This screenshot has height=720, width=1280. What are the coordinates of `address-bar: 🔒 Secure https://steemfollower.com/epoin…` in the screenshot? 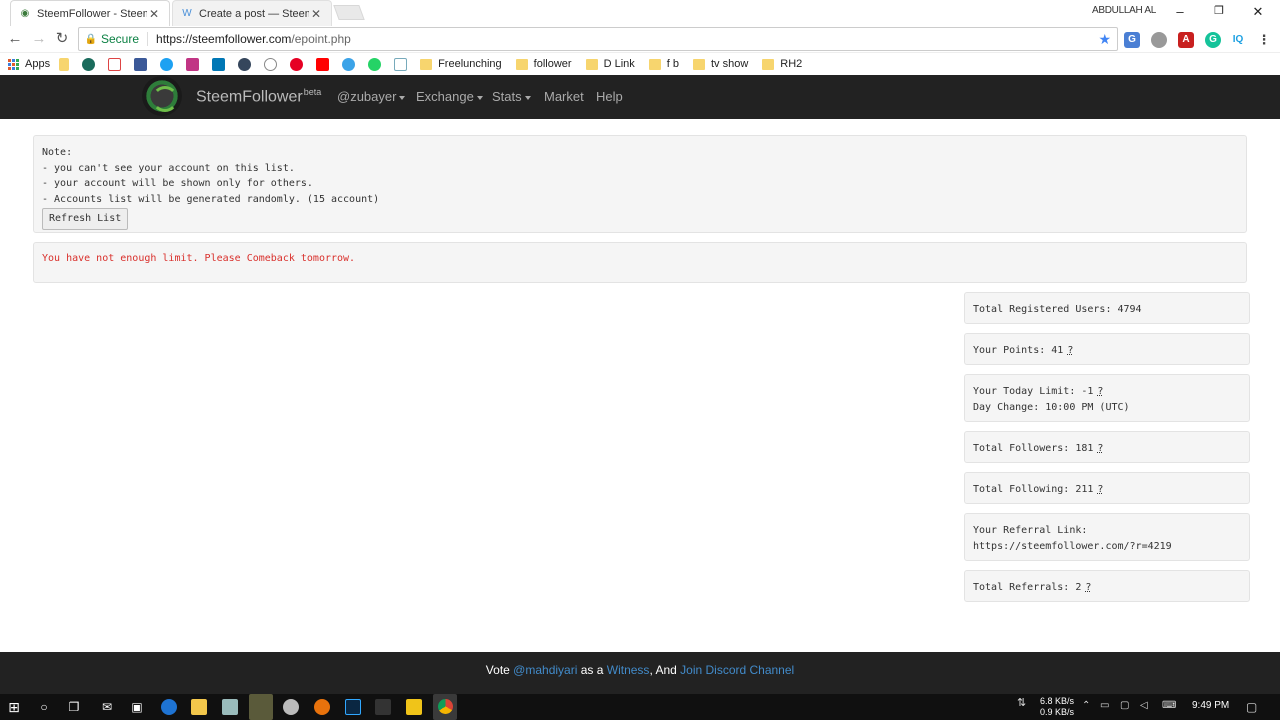 It's located at (598, 39).